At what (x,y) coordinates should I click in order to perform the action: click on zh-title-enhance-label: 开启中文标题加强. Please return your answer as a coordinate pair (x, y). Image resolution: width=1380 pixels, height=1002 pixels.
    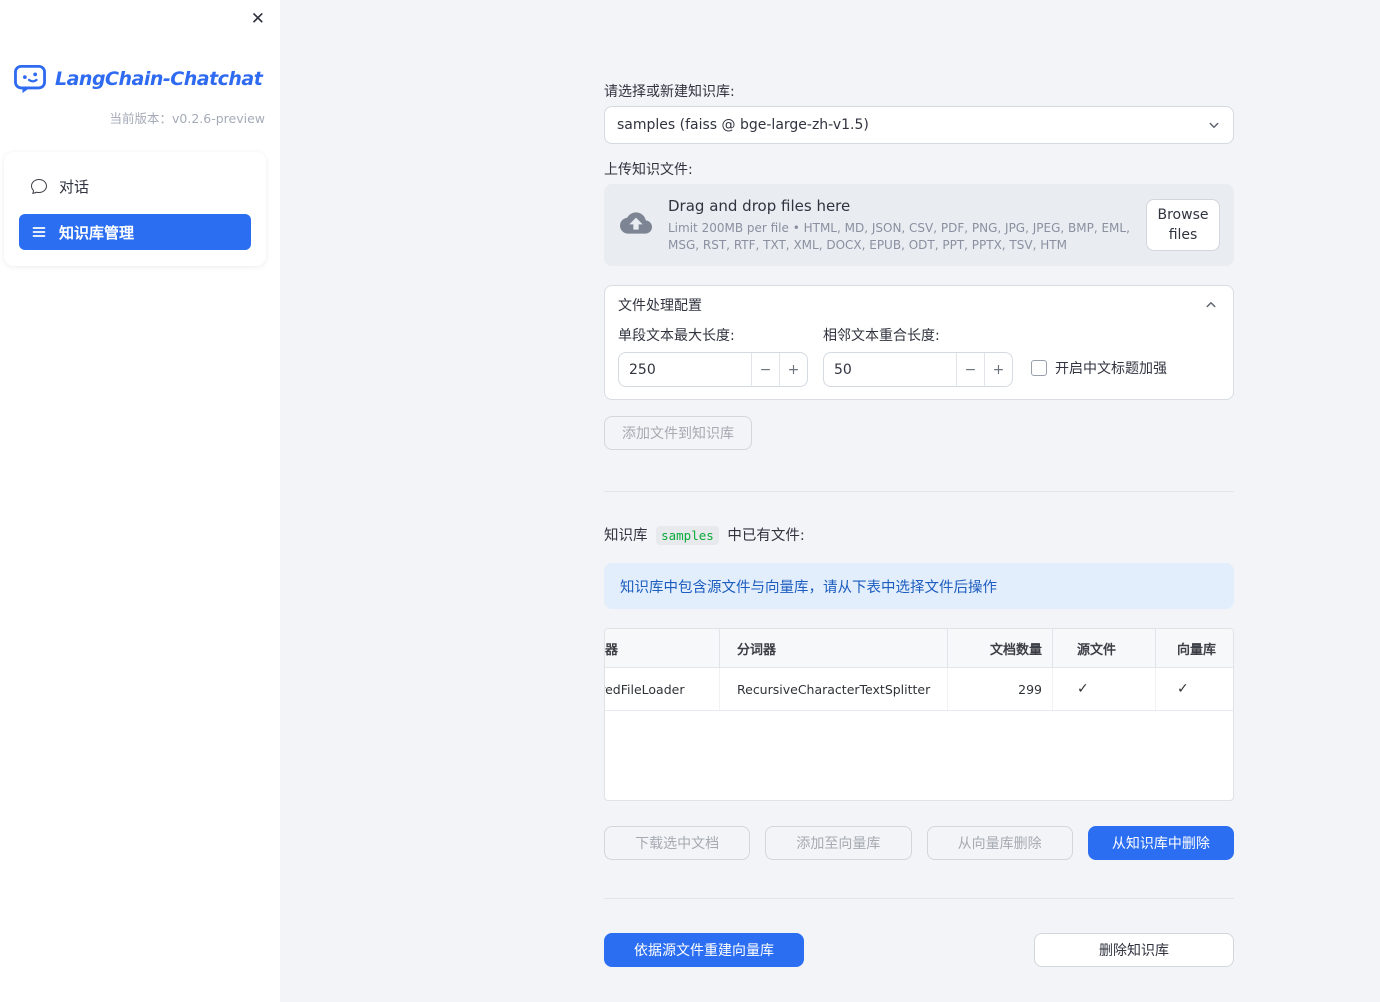
    Looking at the image, I should click on (1111, 369).